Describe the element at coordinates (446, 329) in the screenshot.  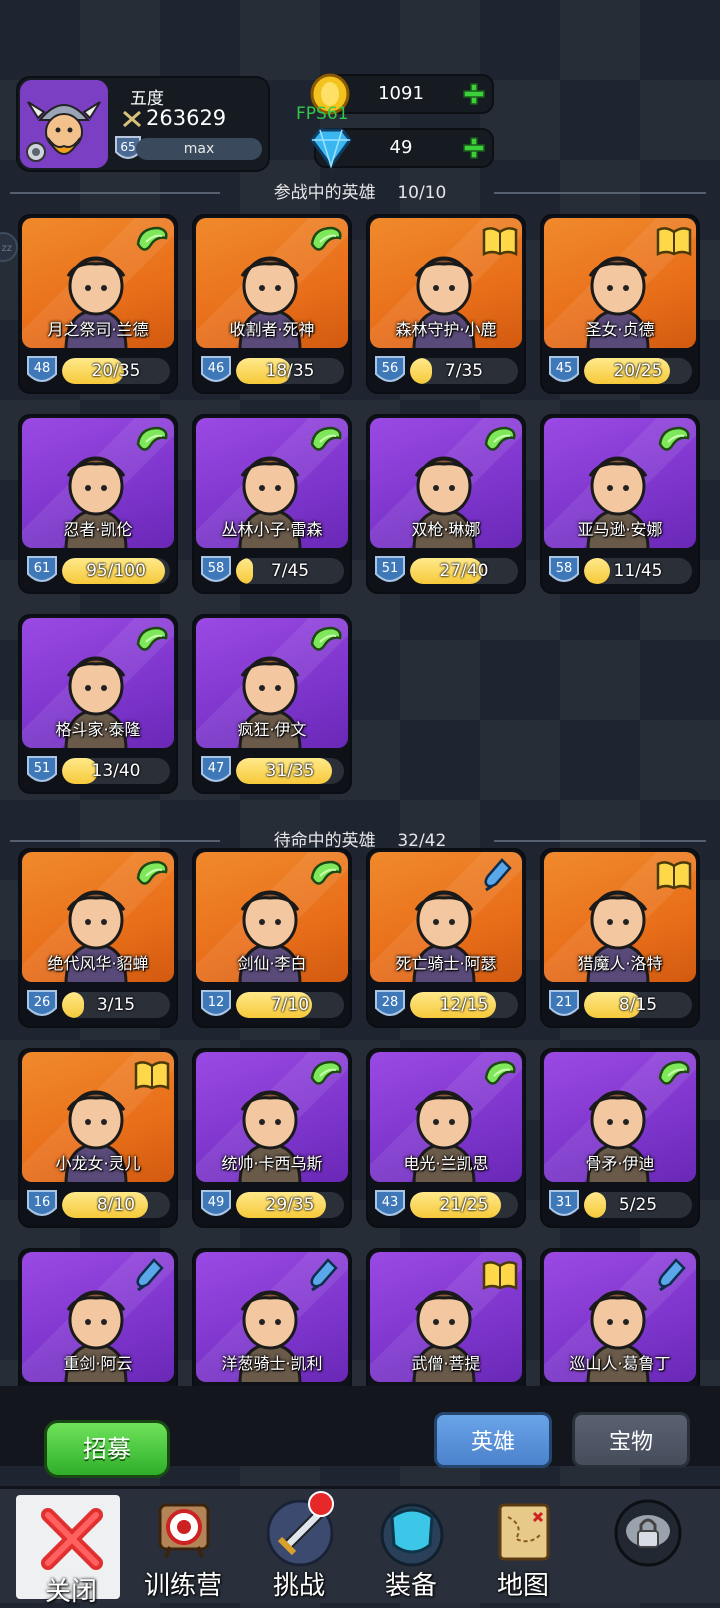
I see `hero-name: 森林守护·小鹿` at that location.